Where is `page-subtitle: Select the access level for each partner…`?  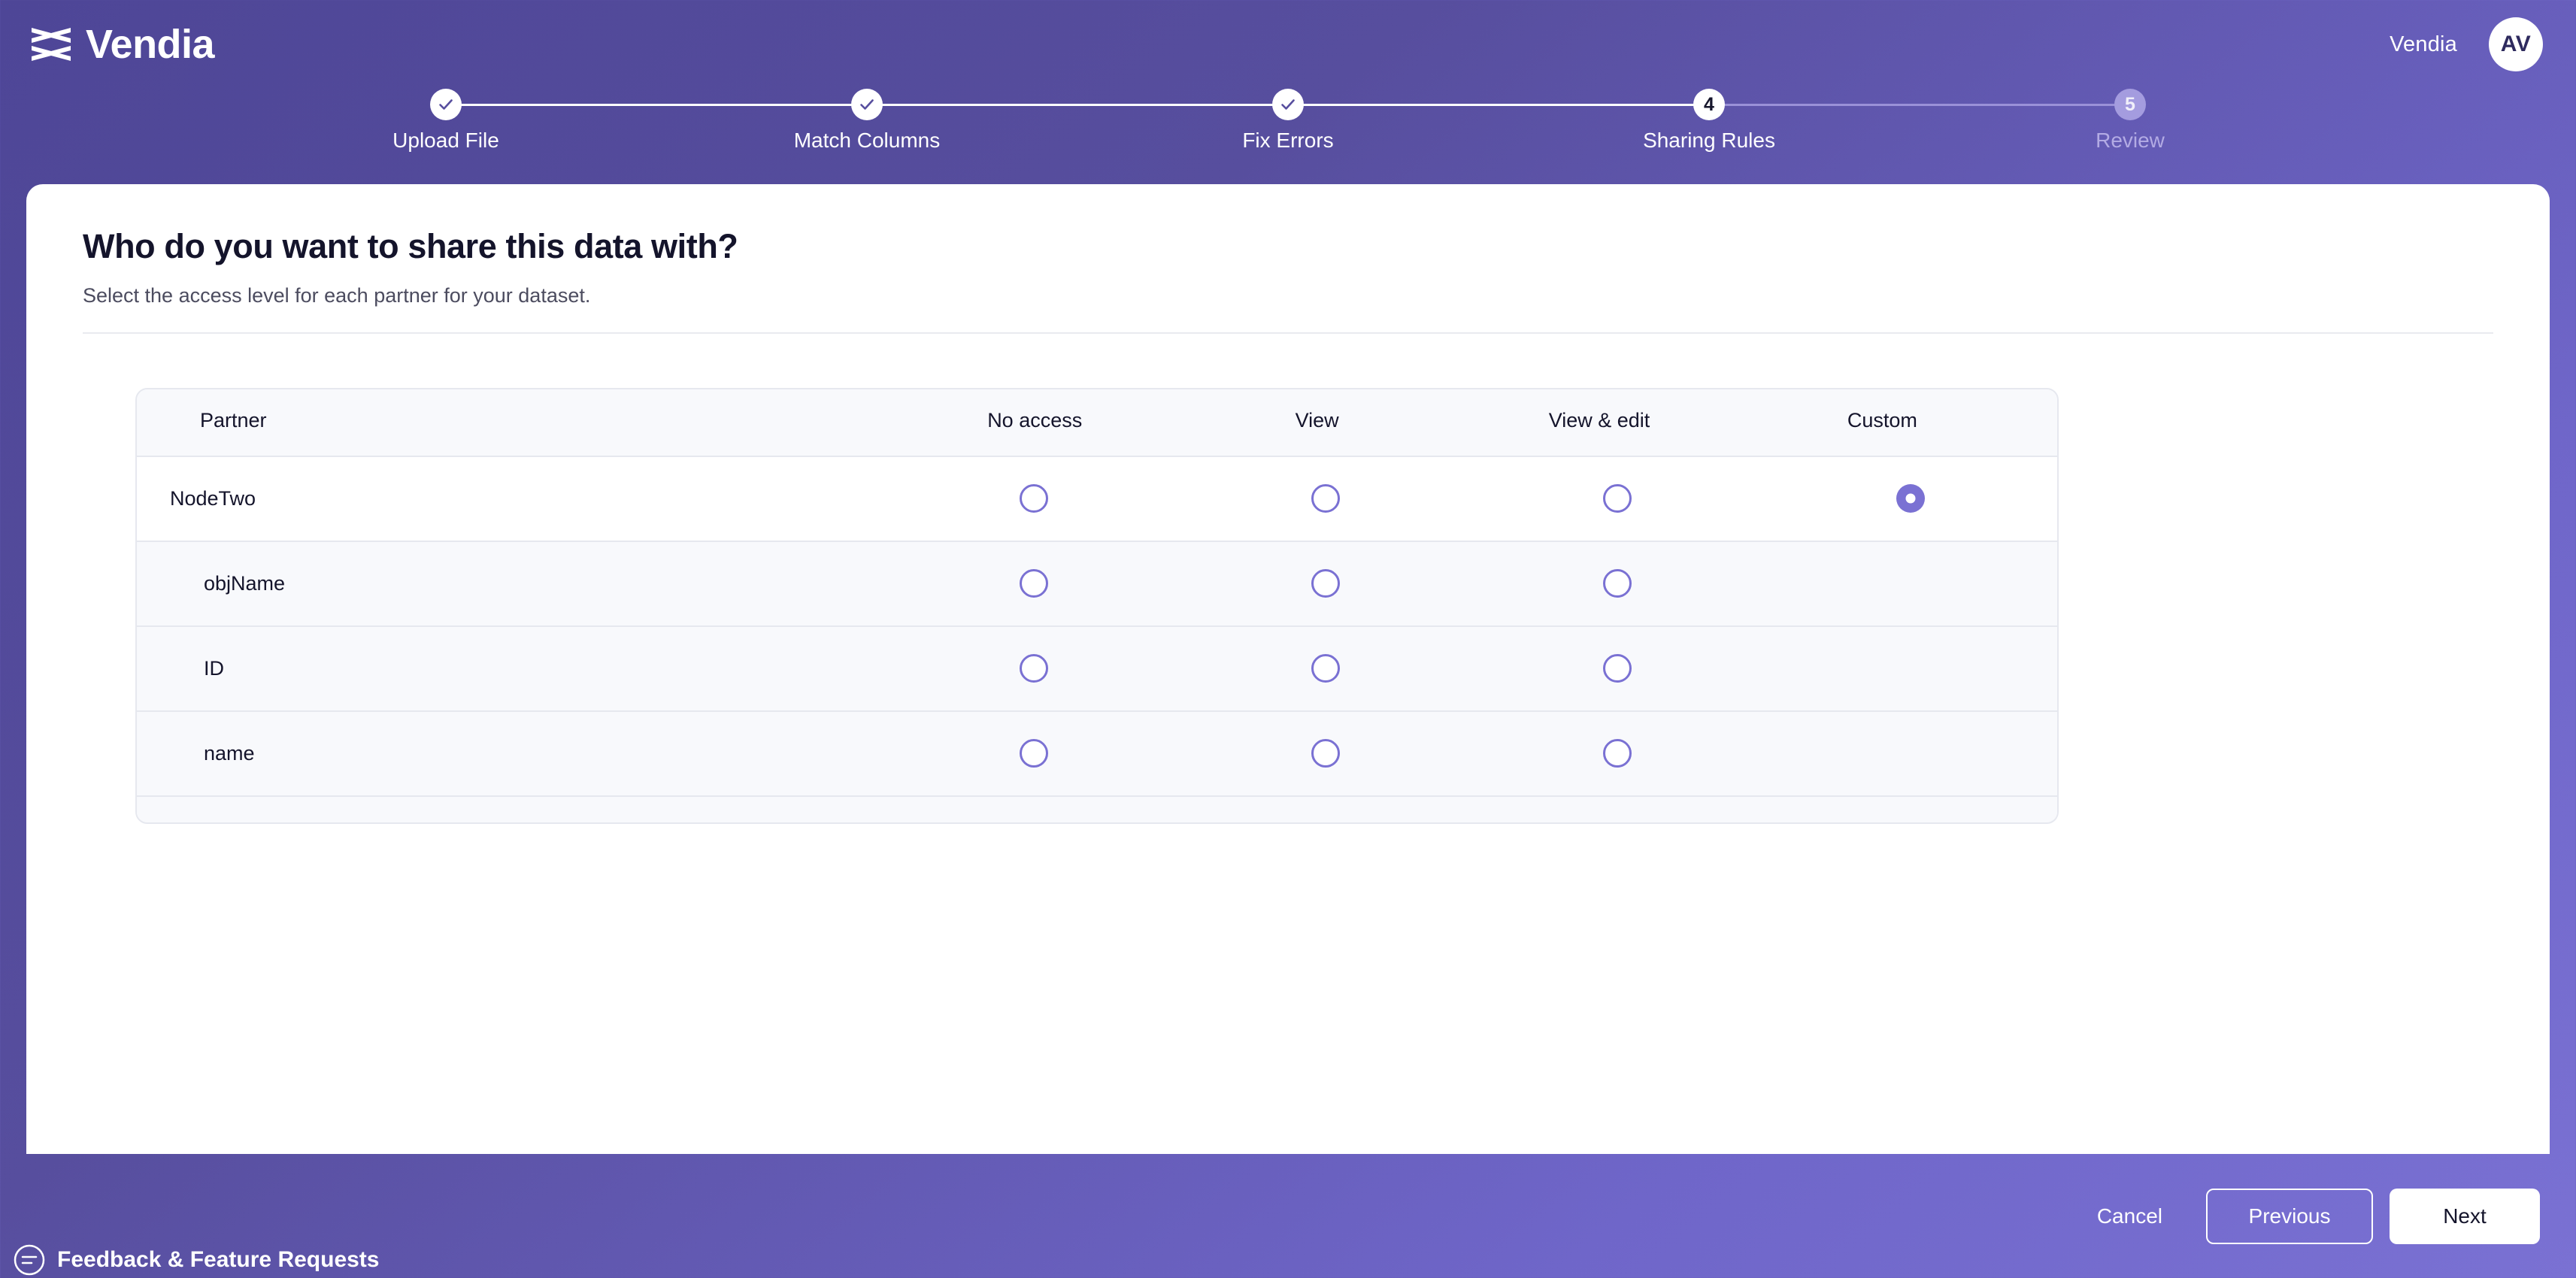 page-subtitle: Select the access level for each partner… is located at coordinates (337, 295).